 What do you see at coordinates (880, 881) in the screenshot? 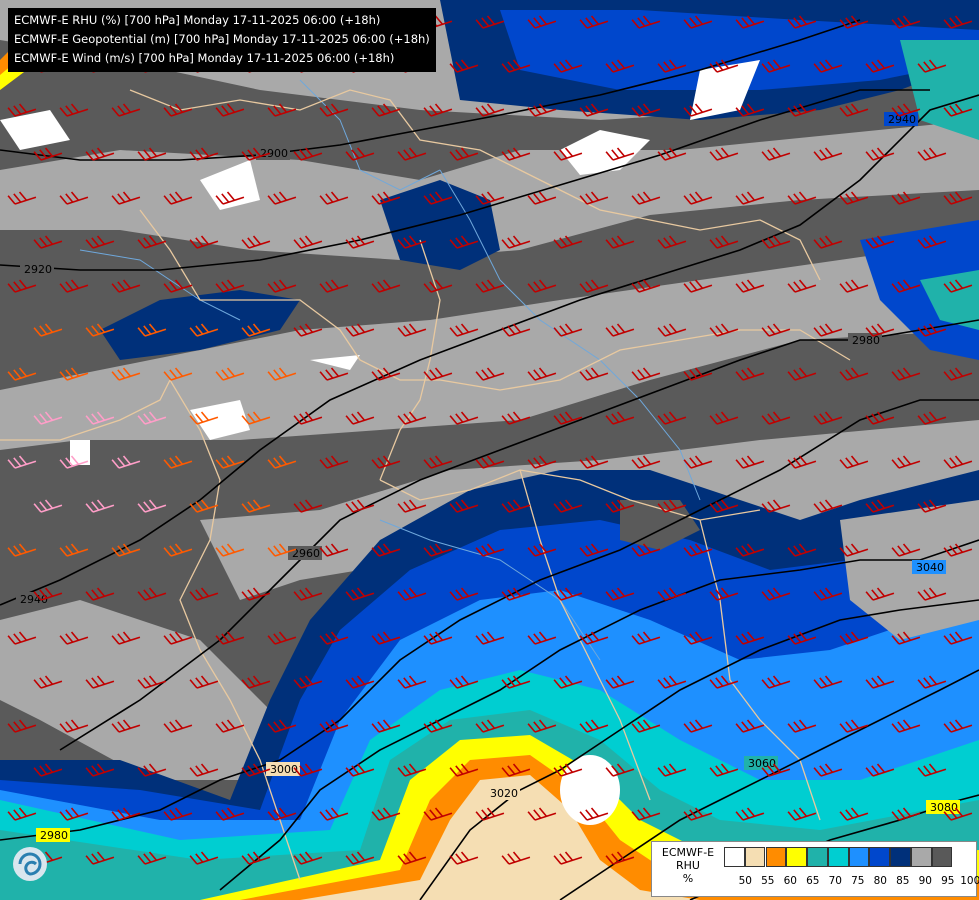
I see `legend-tick-label: 80` at bounding box center [880, 881].